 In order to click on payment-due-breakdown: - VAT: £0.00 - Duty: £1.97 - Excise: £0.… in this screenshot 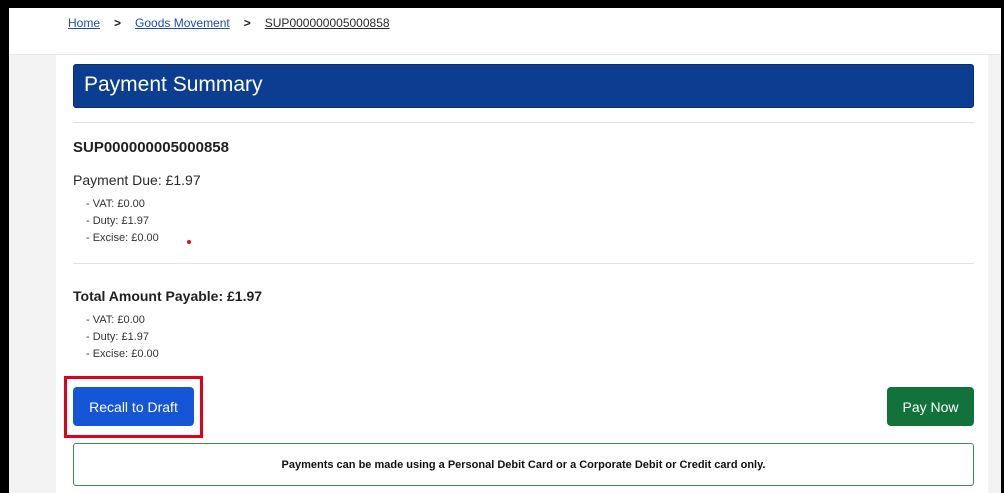, I will do `click(122, 221)`.